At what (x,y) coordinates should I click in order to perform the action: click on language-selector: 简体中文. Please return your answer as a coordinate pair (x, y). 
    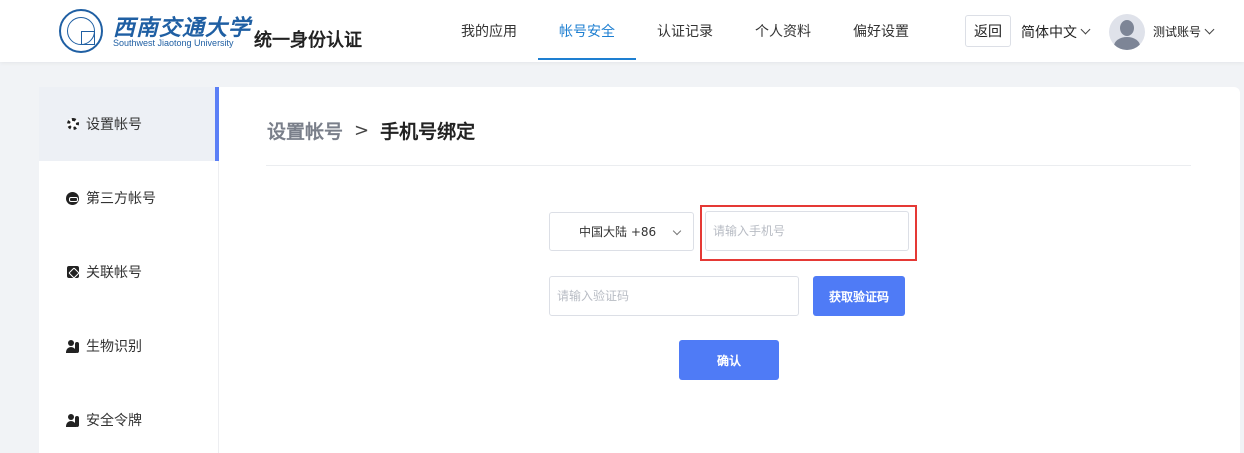
    Looking at the image, I should click on (1056, 32).